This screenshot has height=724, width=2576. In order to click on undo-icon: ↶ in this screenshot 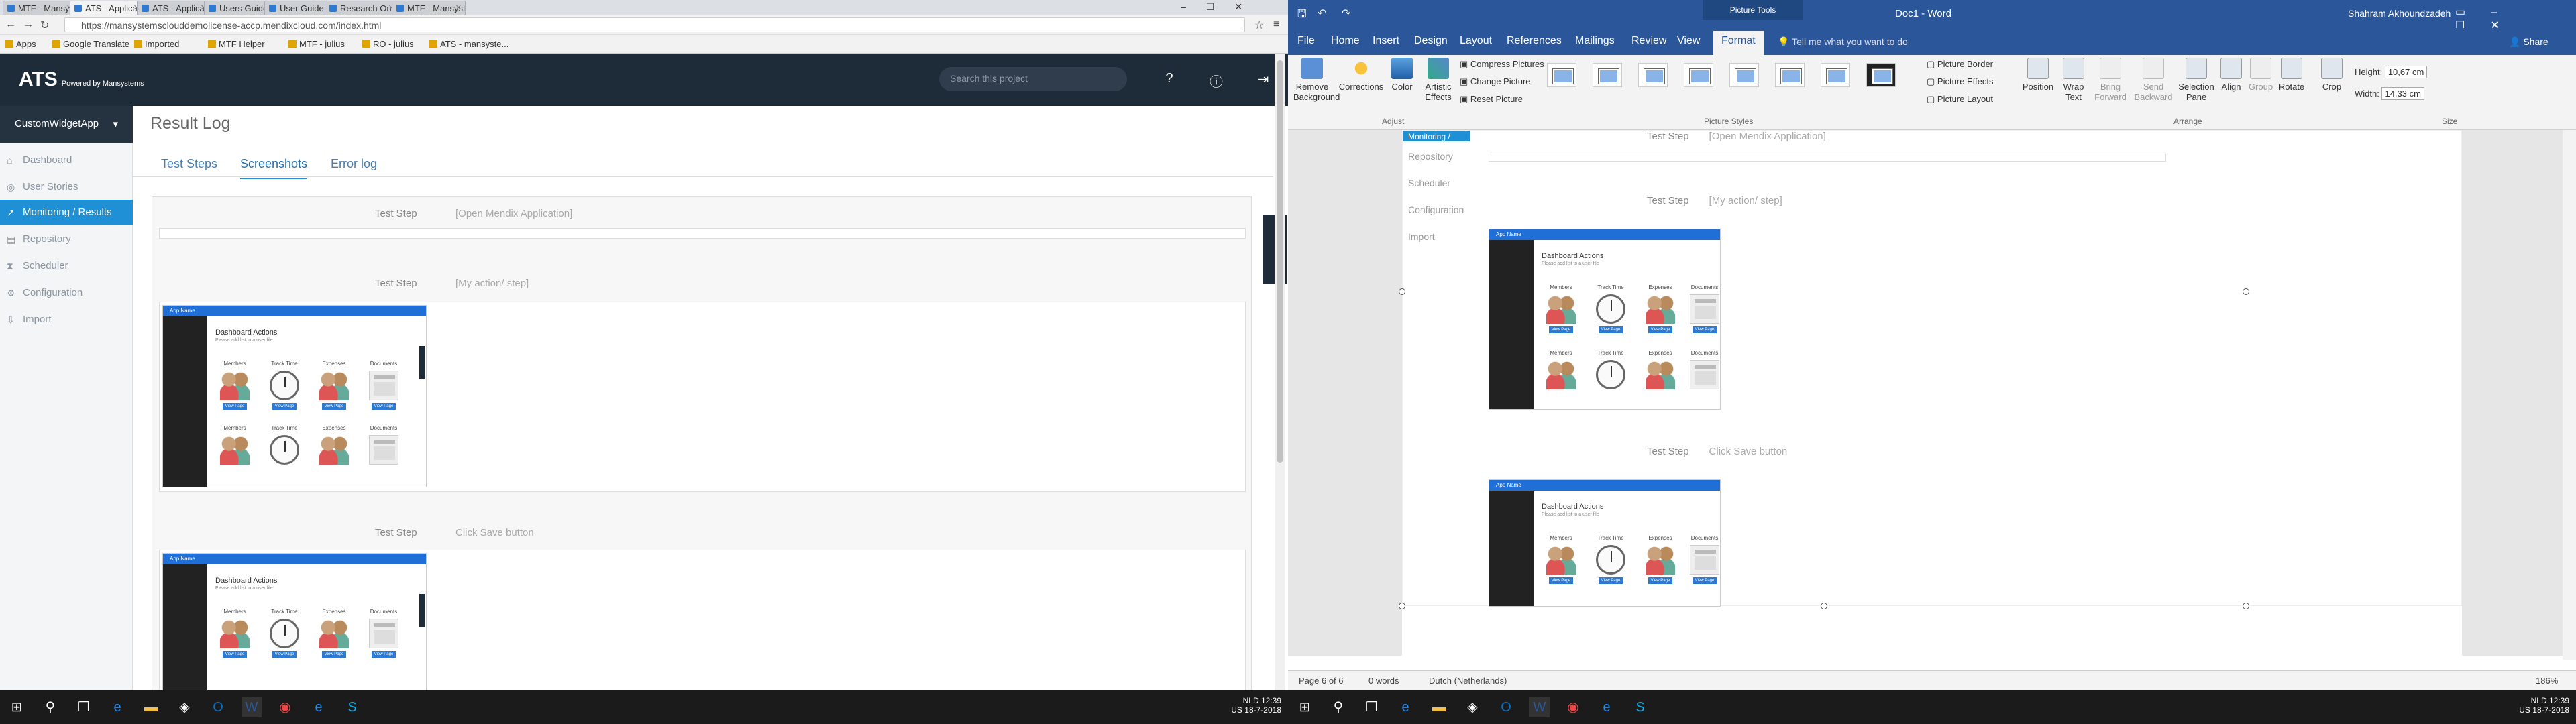, I will do `click(1322, 13)`.